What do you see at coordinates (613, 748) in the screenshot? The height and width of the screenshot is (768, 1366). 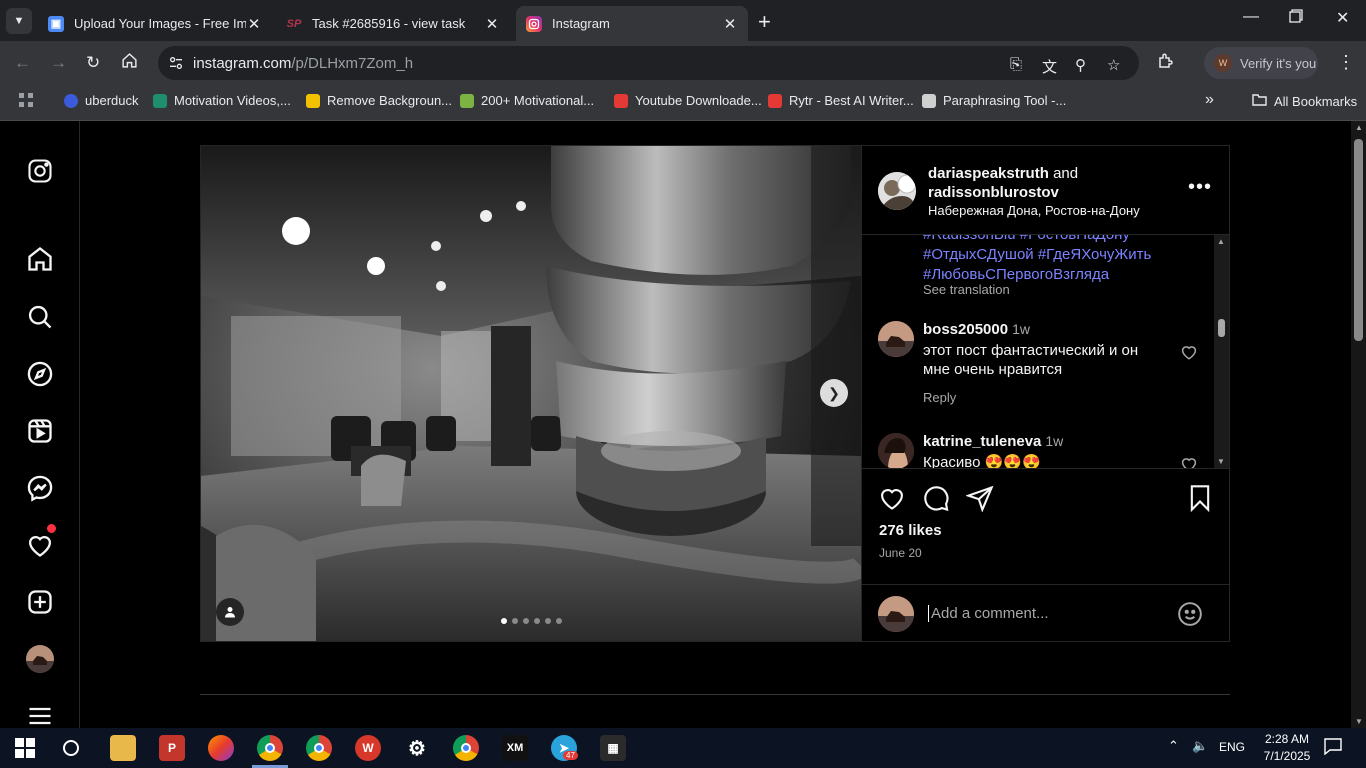 I see `calculator-icon: ▦` at bounding box center [613, 748].